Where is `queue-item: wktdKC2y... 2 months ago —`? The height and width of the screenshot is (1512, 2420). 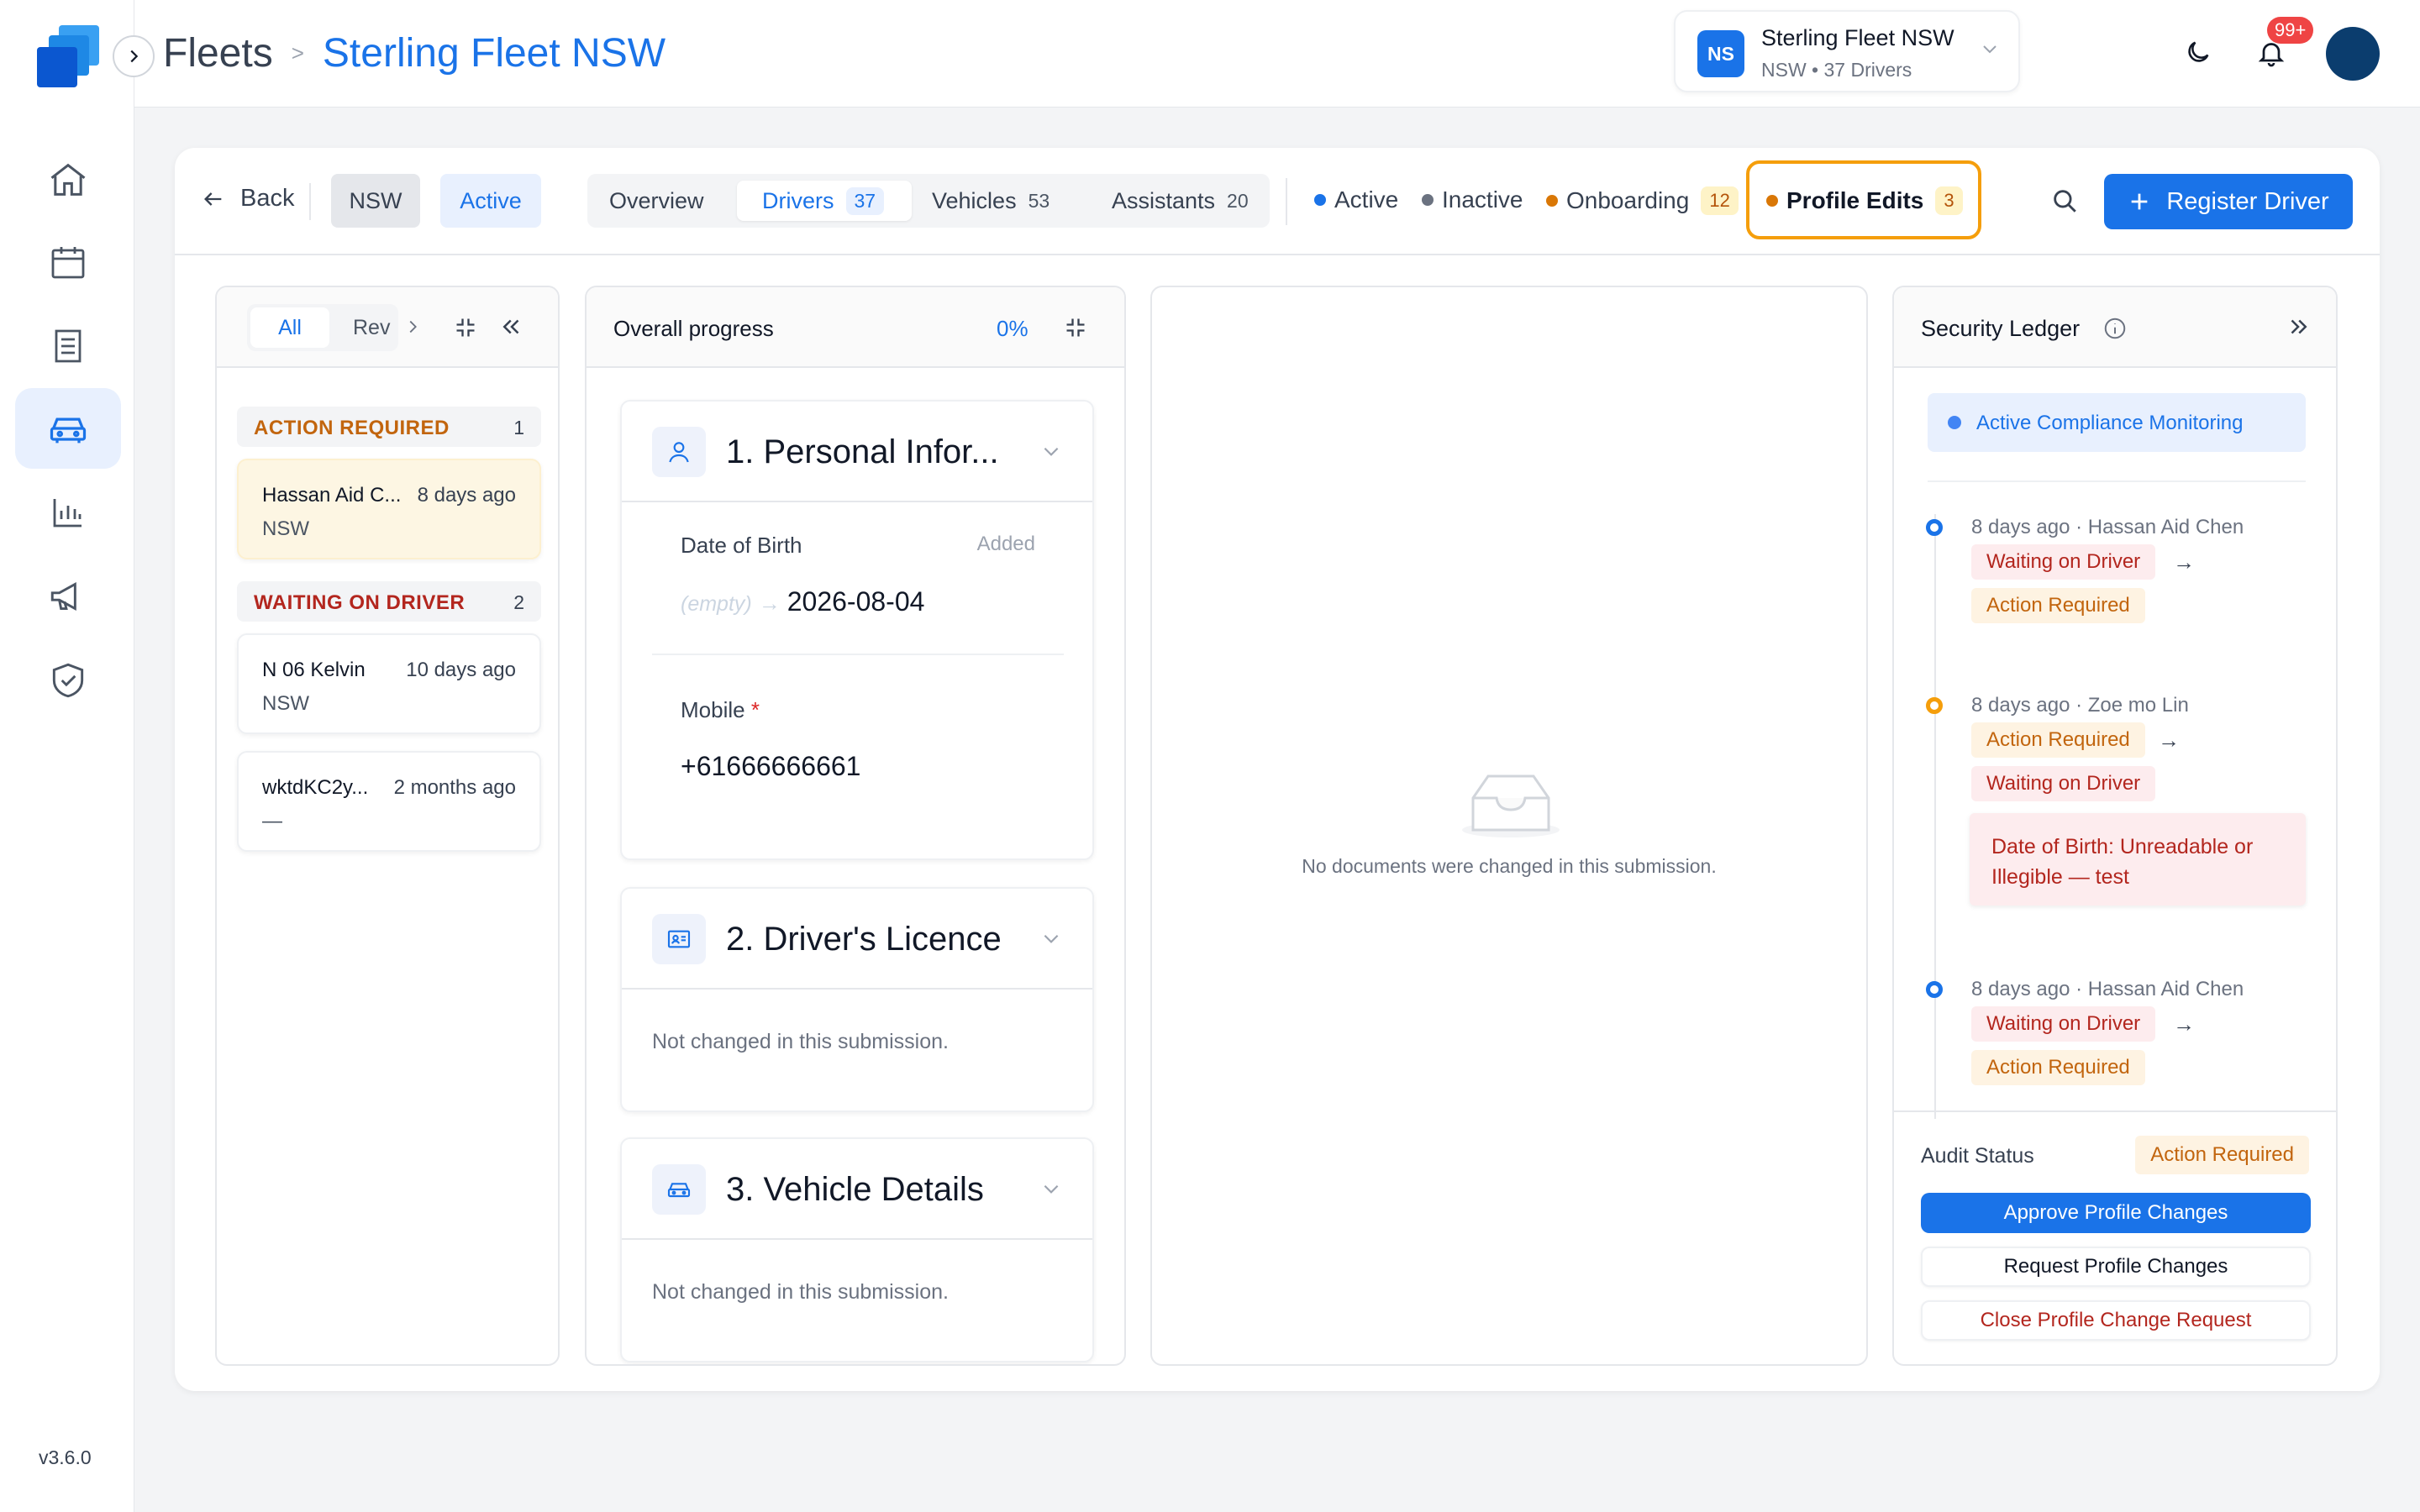
queue-item: wktdKC2y... 2 months ago — is located at coordinates (389, 801).